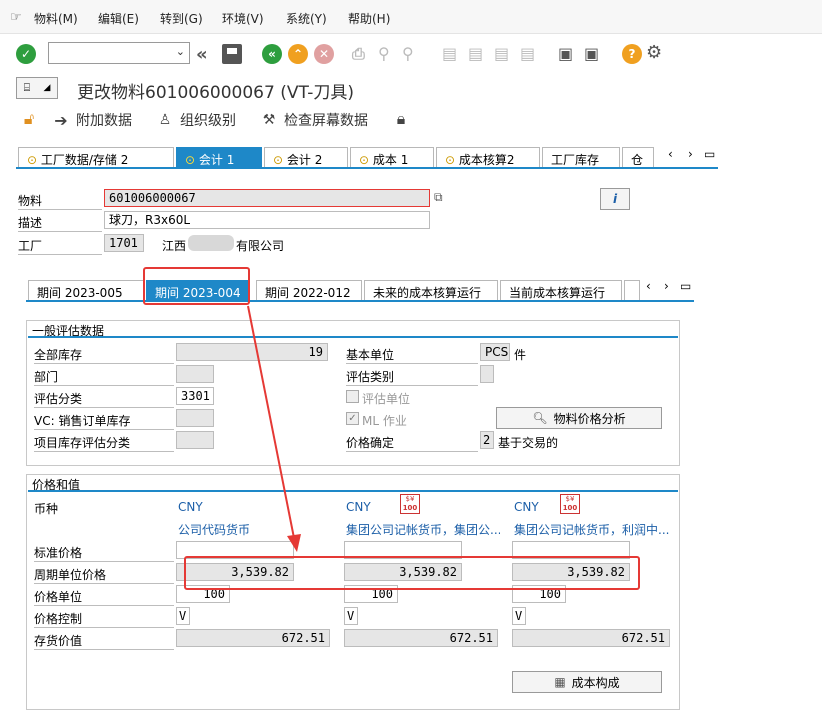 The image size is (822, 722). Describe the element at coordinates (274, 428) in the screenshot. I see `annotation-arrow` at that location.